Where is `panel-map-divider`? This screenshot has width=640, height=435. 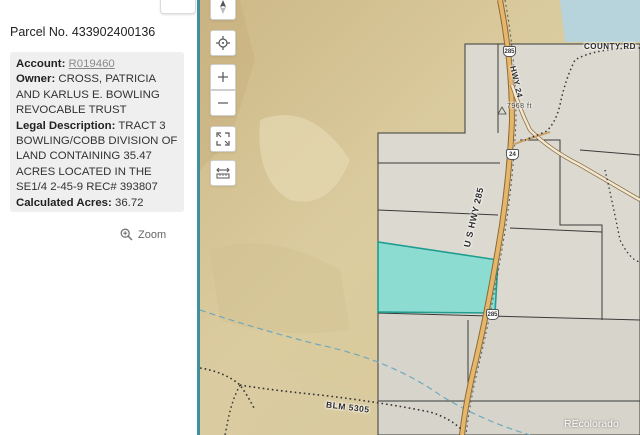
panel-map-divider is located at coordinates (198, 217).